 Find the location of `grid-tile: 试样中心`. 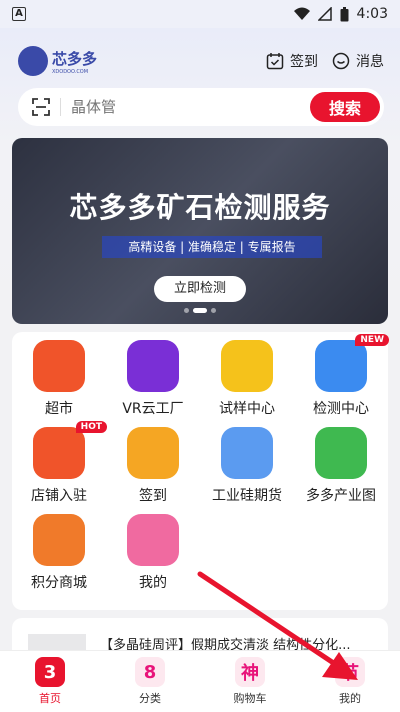

grid-tile: 试样中心 is located at coordinates (247, 383).